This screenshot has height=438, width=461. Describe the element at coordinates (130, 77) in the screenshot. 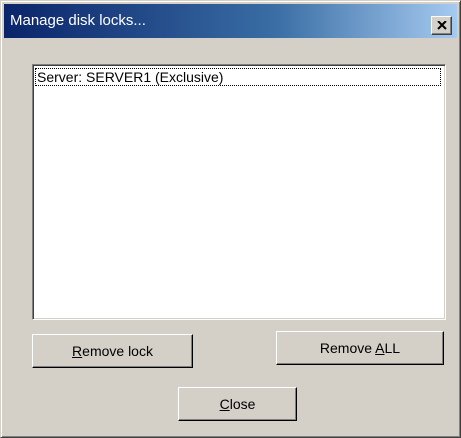

I see `list-item-label: Server: SERVER1 (Exclusive)` at that location.